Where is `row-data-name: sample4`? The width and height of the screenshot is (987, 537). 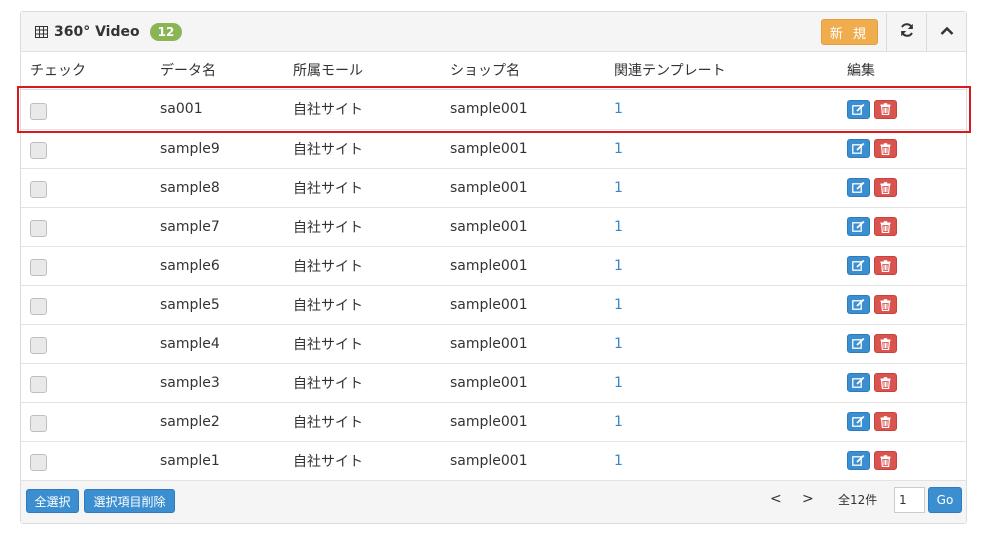 row-data-name: sample4 is located at coordinates (226, 344).